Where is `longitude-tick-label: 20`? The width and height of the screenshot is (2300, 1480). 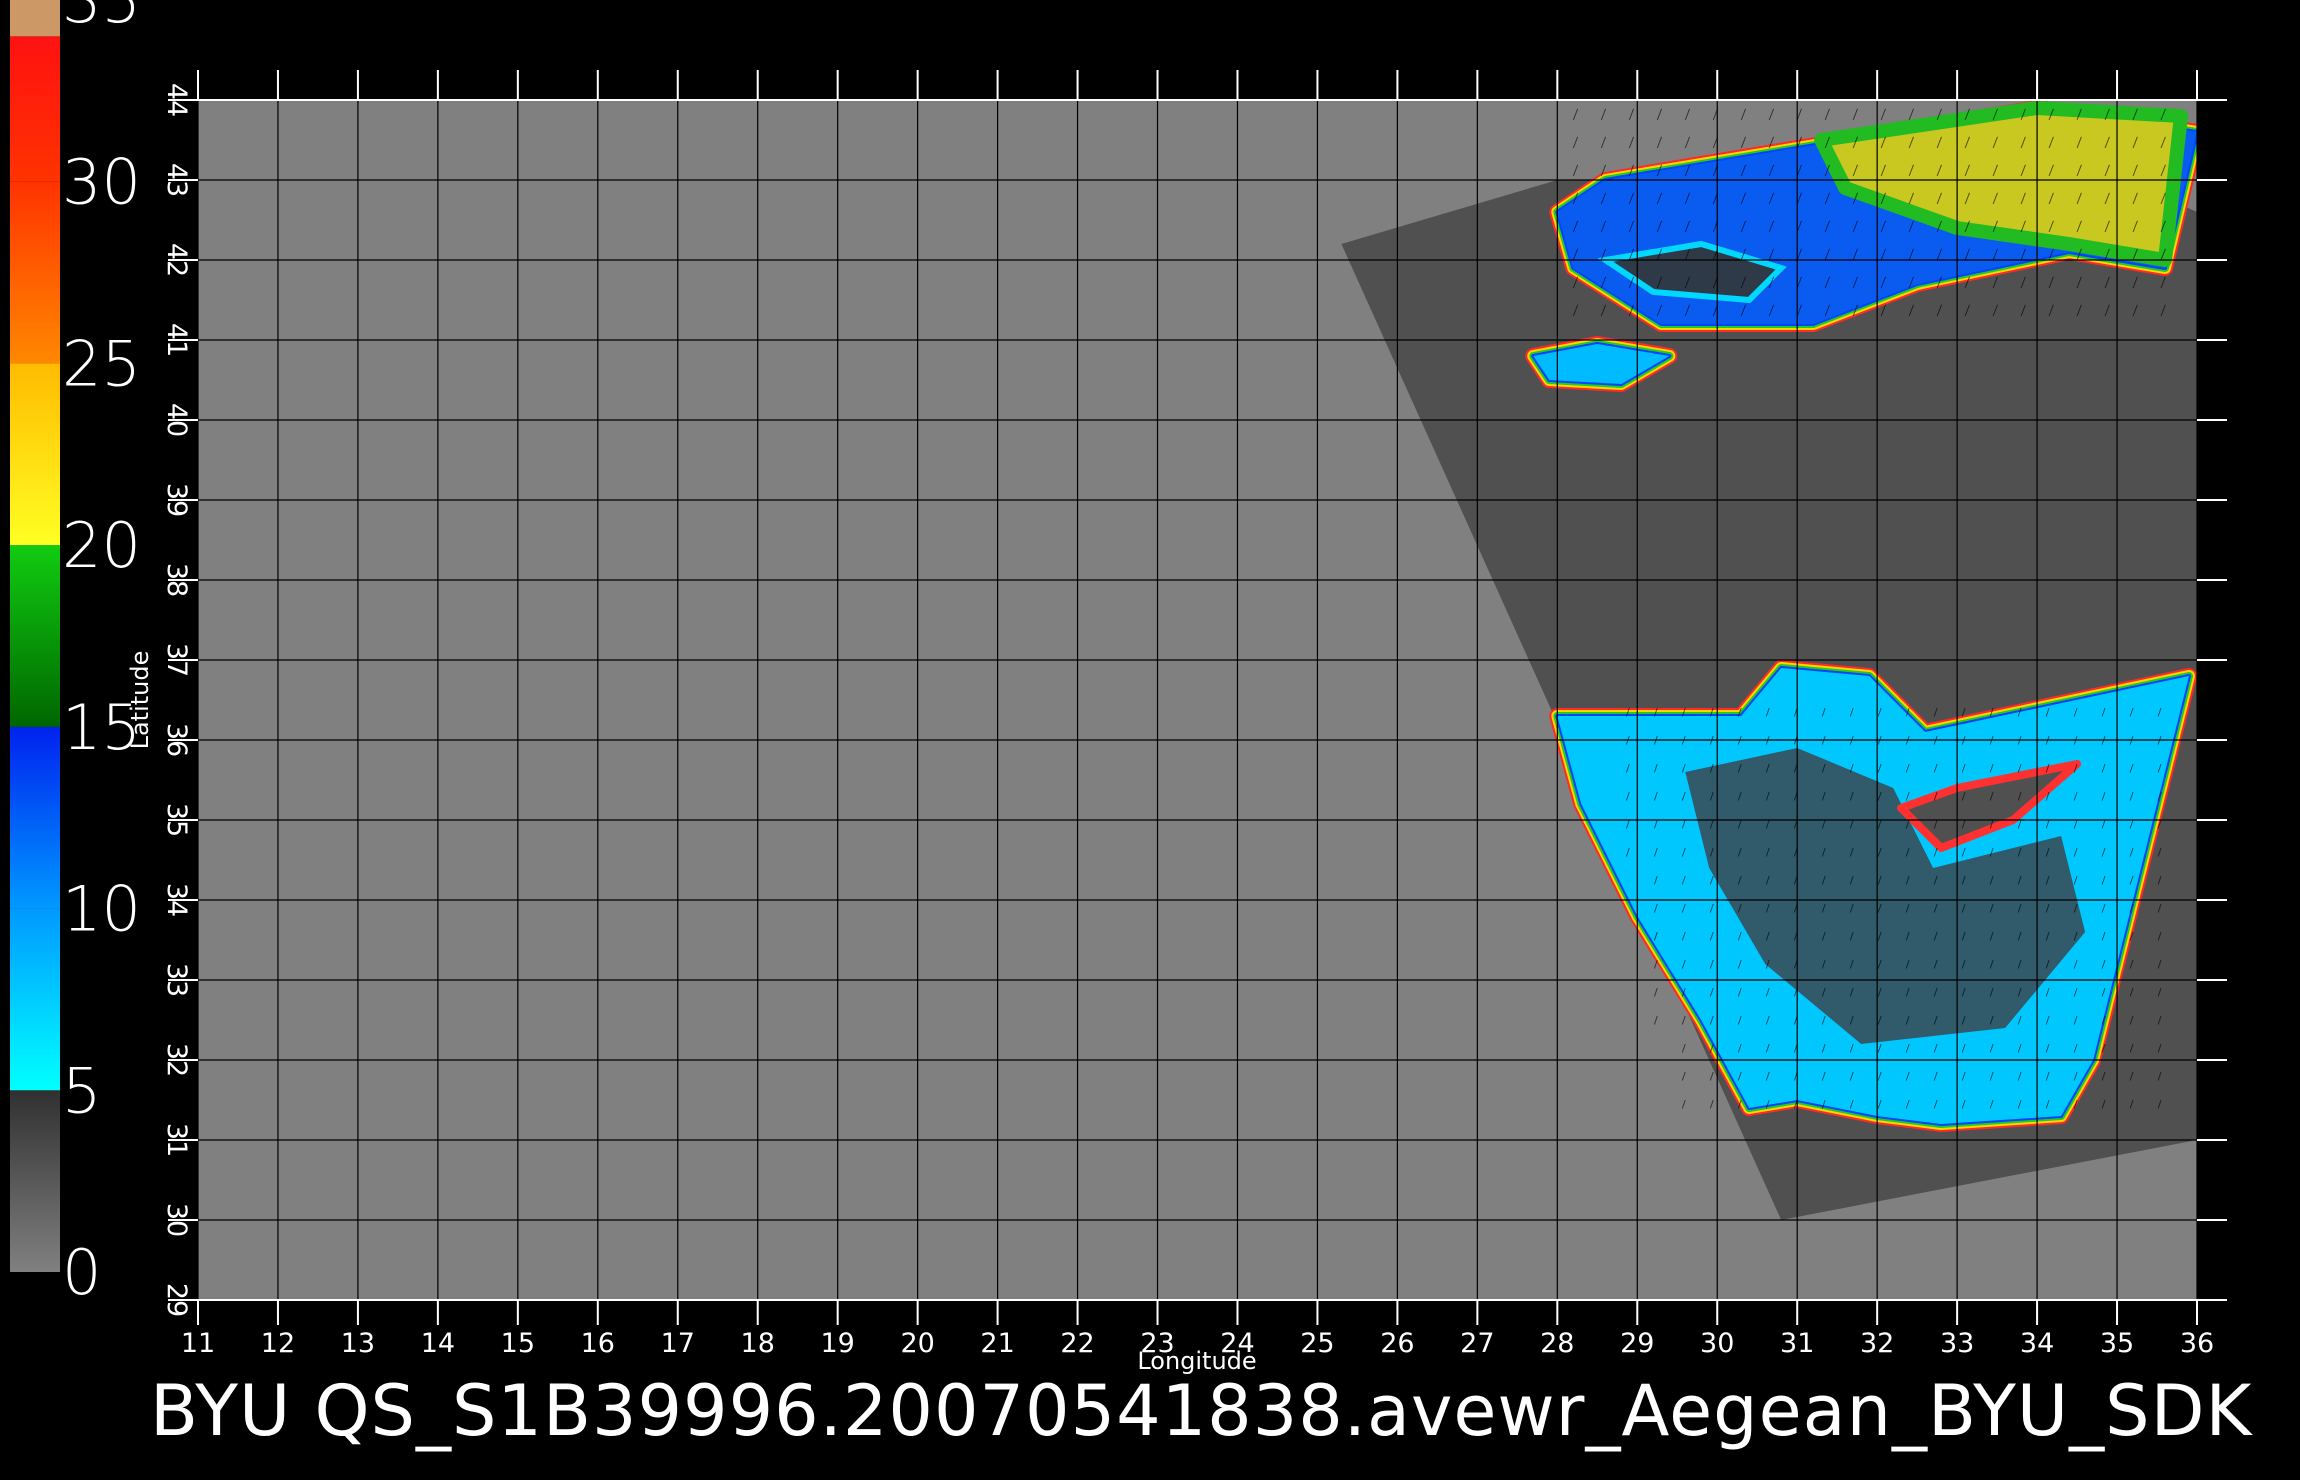
longitude-tick-label: 20 is located at coordinates (917, 1343).